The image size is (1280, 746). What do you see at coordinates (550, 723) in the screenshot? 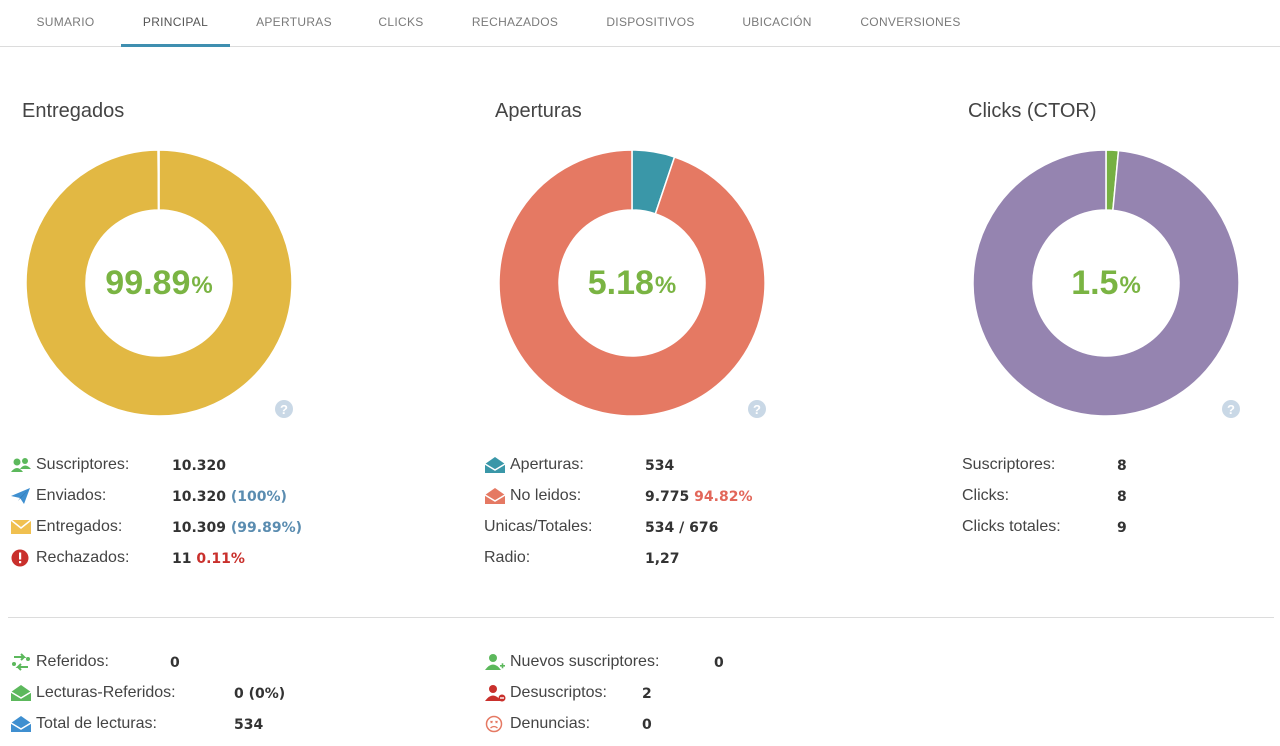
I see `stat-label: Denuncias:` at bounding box center [550, 723].